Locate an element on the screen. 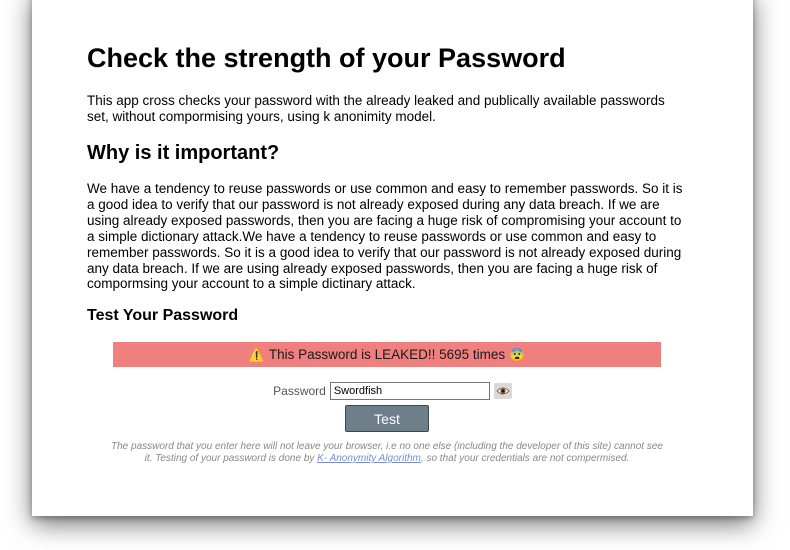 This screenshot has width=790, height=550. page-title: Check the strength of your Password is located at coordinates (326, 58).